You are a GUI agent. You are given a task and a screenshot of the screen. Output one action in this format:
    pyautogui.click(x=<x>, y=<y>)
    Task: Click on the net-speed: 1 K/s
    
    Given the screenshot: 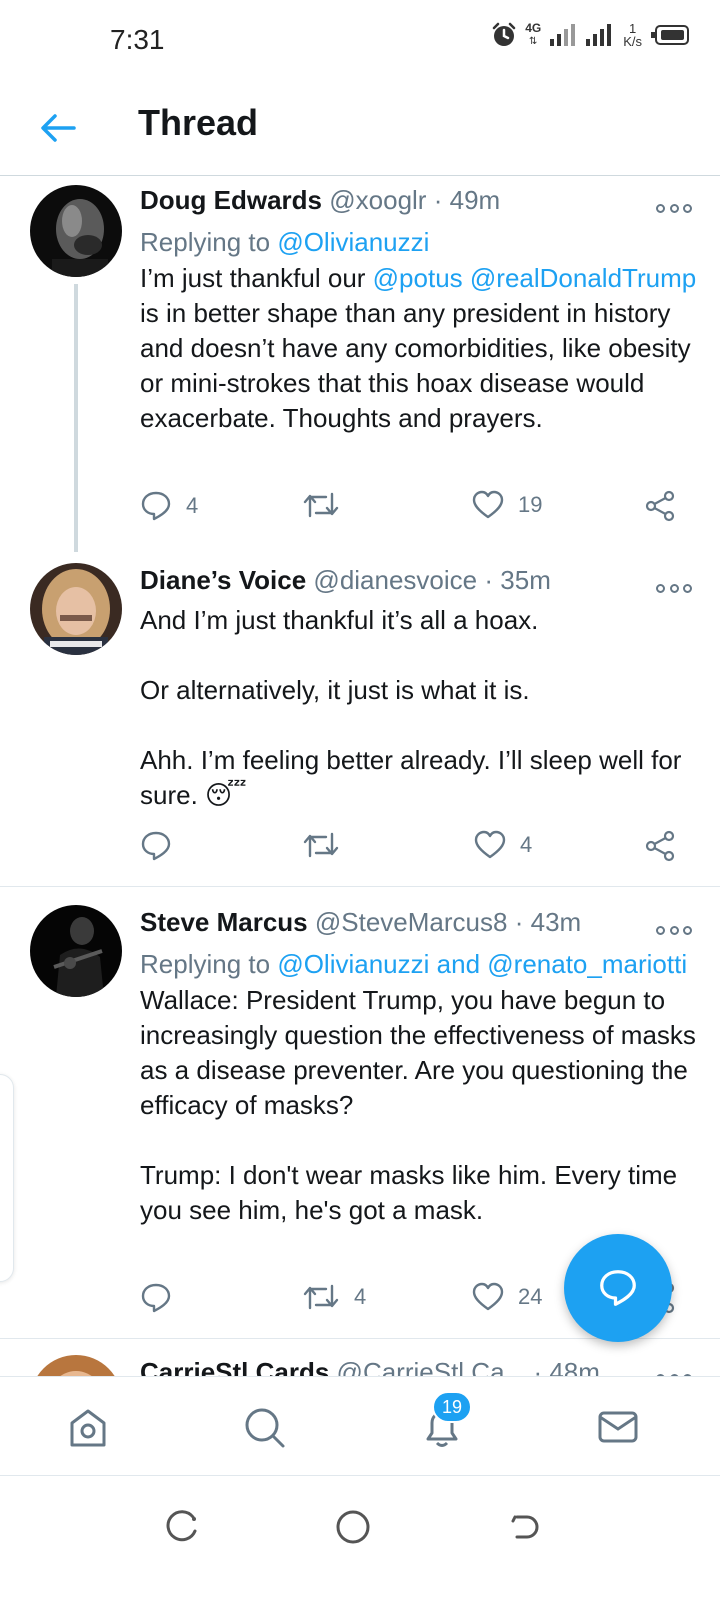 What is the action you would take?
    pyautogui.click(x=632, y=35)
    